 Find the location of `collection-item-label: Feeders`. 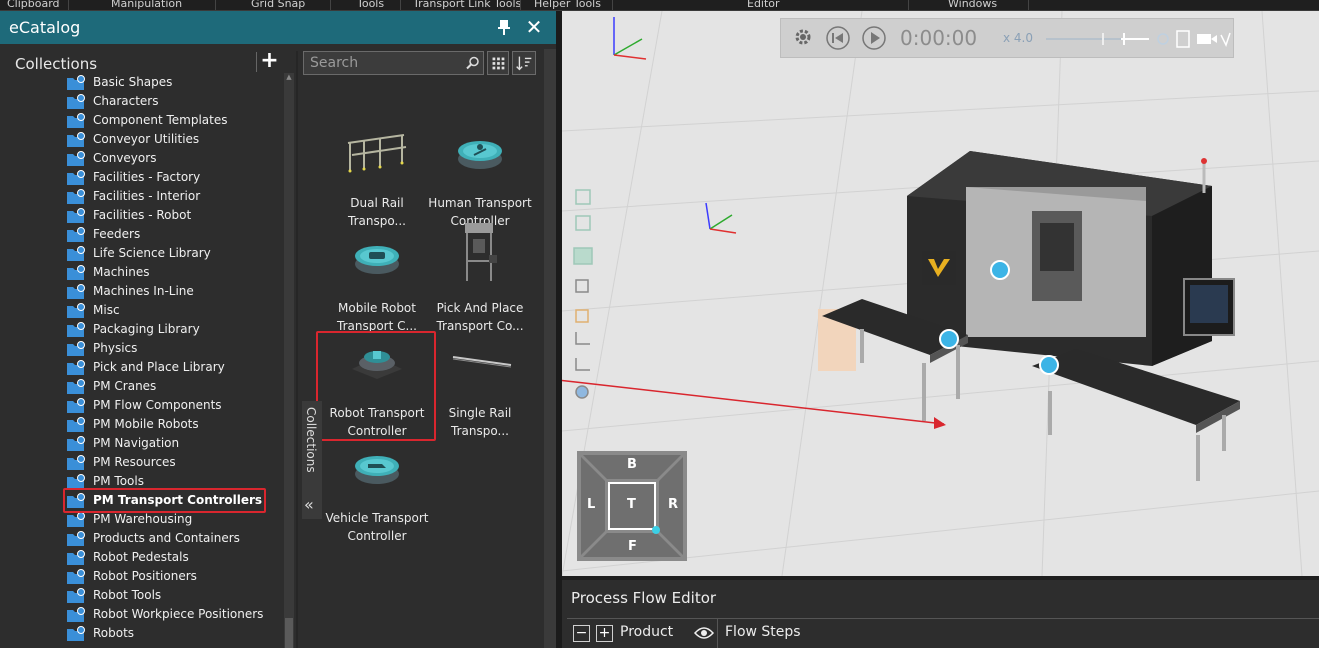

collection-item-label: Feeders is located at coordinates (117, 234).